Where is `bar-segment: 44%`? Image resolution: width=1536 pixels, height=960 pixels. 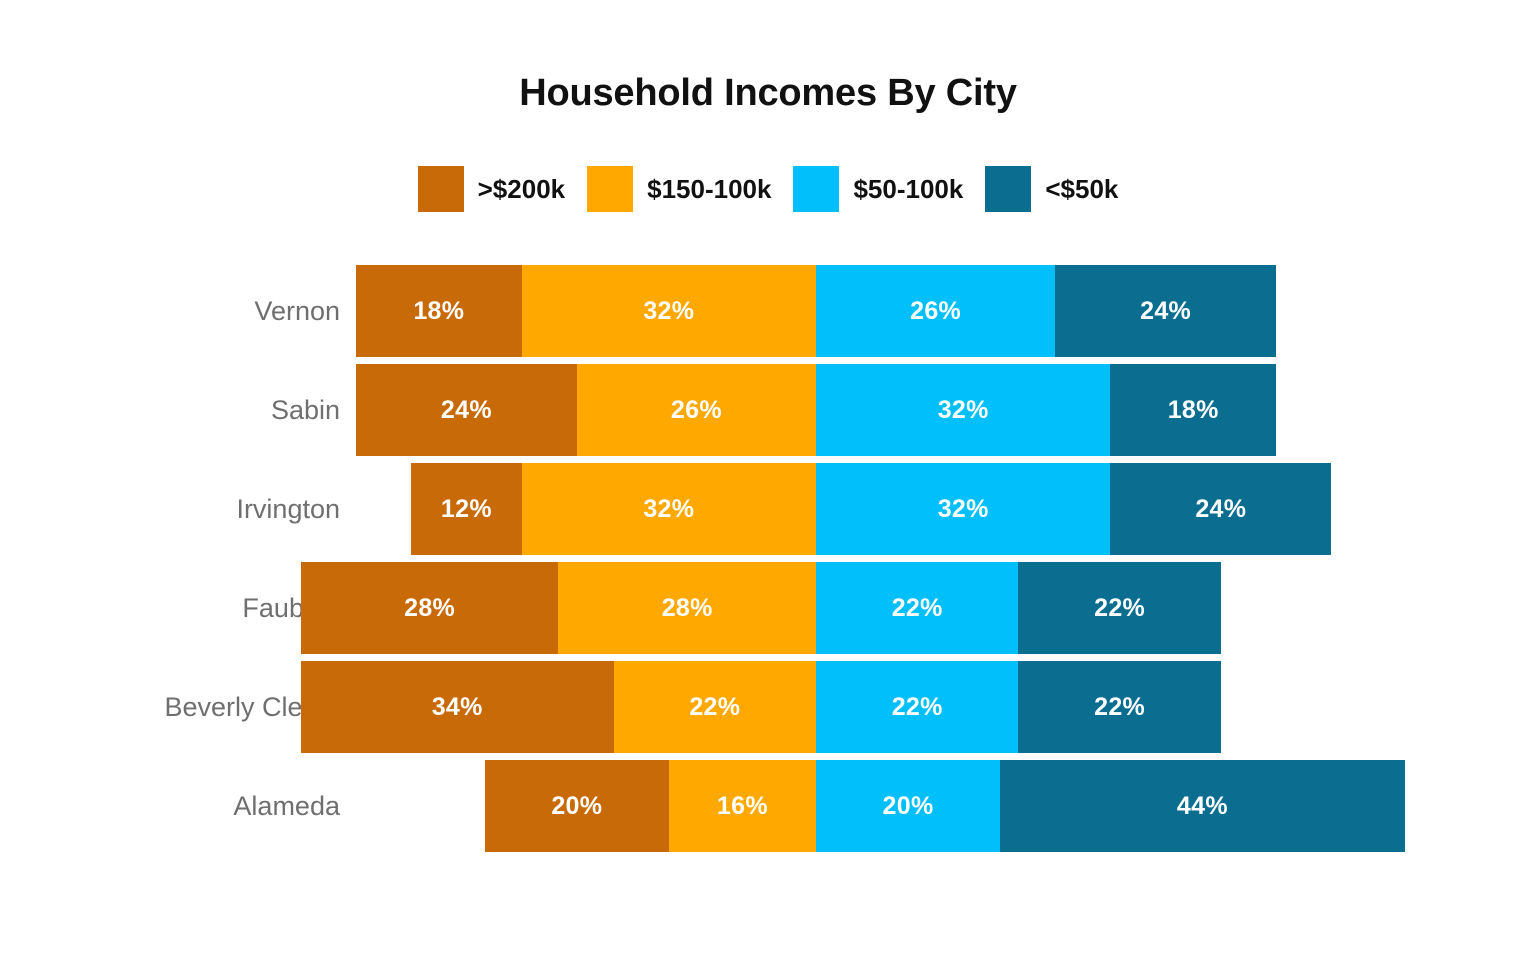 bar-segment: 44% is located at coordinates (1202, 806).